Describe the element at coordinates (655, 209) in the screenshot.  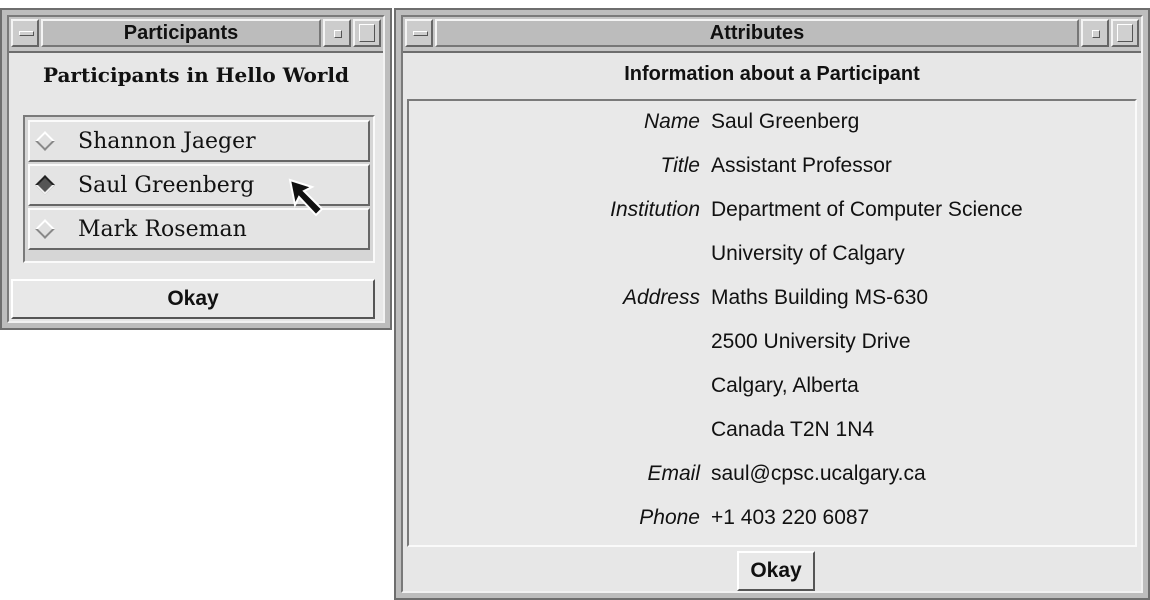
I see `attribute-label: Institution` at that location.